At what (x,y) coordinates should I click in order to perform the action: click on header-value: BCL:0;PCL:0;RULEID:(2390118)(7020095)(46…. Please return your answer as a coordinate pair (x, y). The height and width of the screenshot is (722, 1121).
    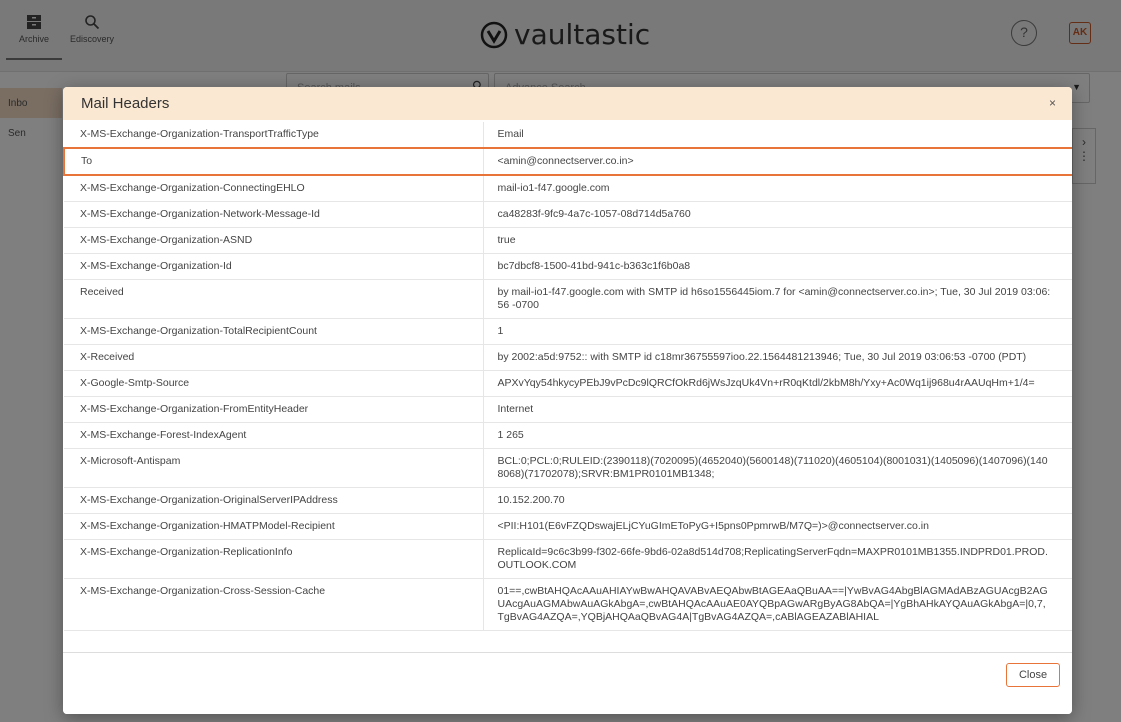
    Looking at the image, I should click on (777, 468).